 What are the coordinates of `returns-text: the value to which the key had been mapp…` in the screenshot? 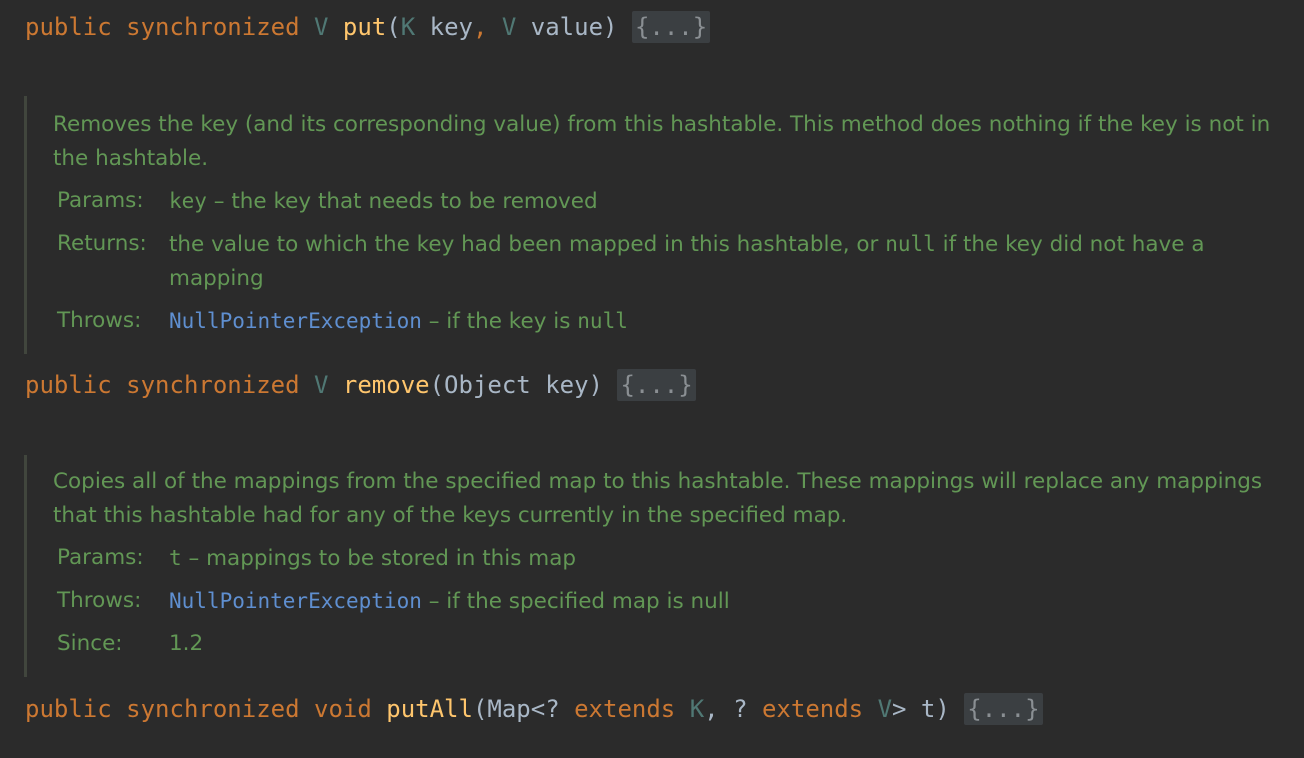 It's located at (527, 244).